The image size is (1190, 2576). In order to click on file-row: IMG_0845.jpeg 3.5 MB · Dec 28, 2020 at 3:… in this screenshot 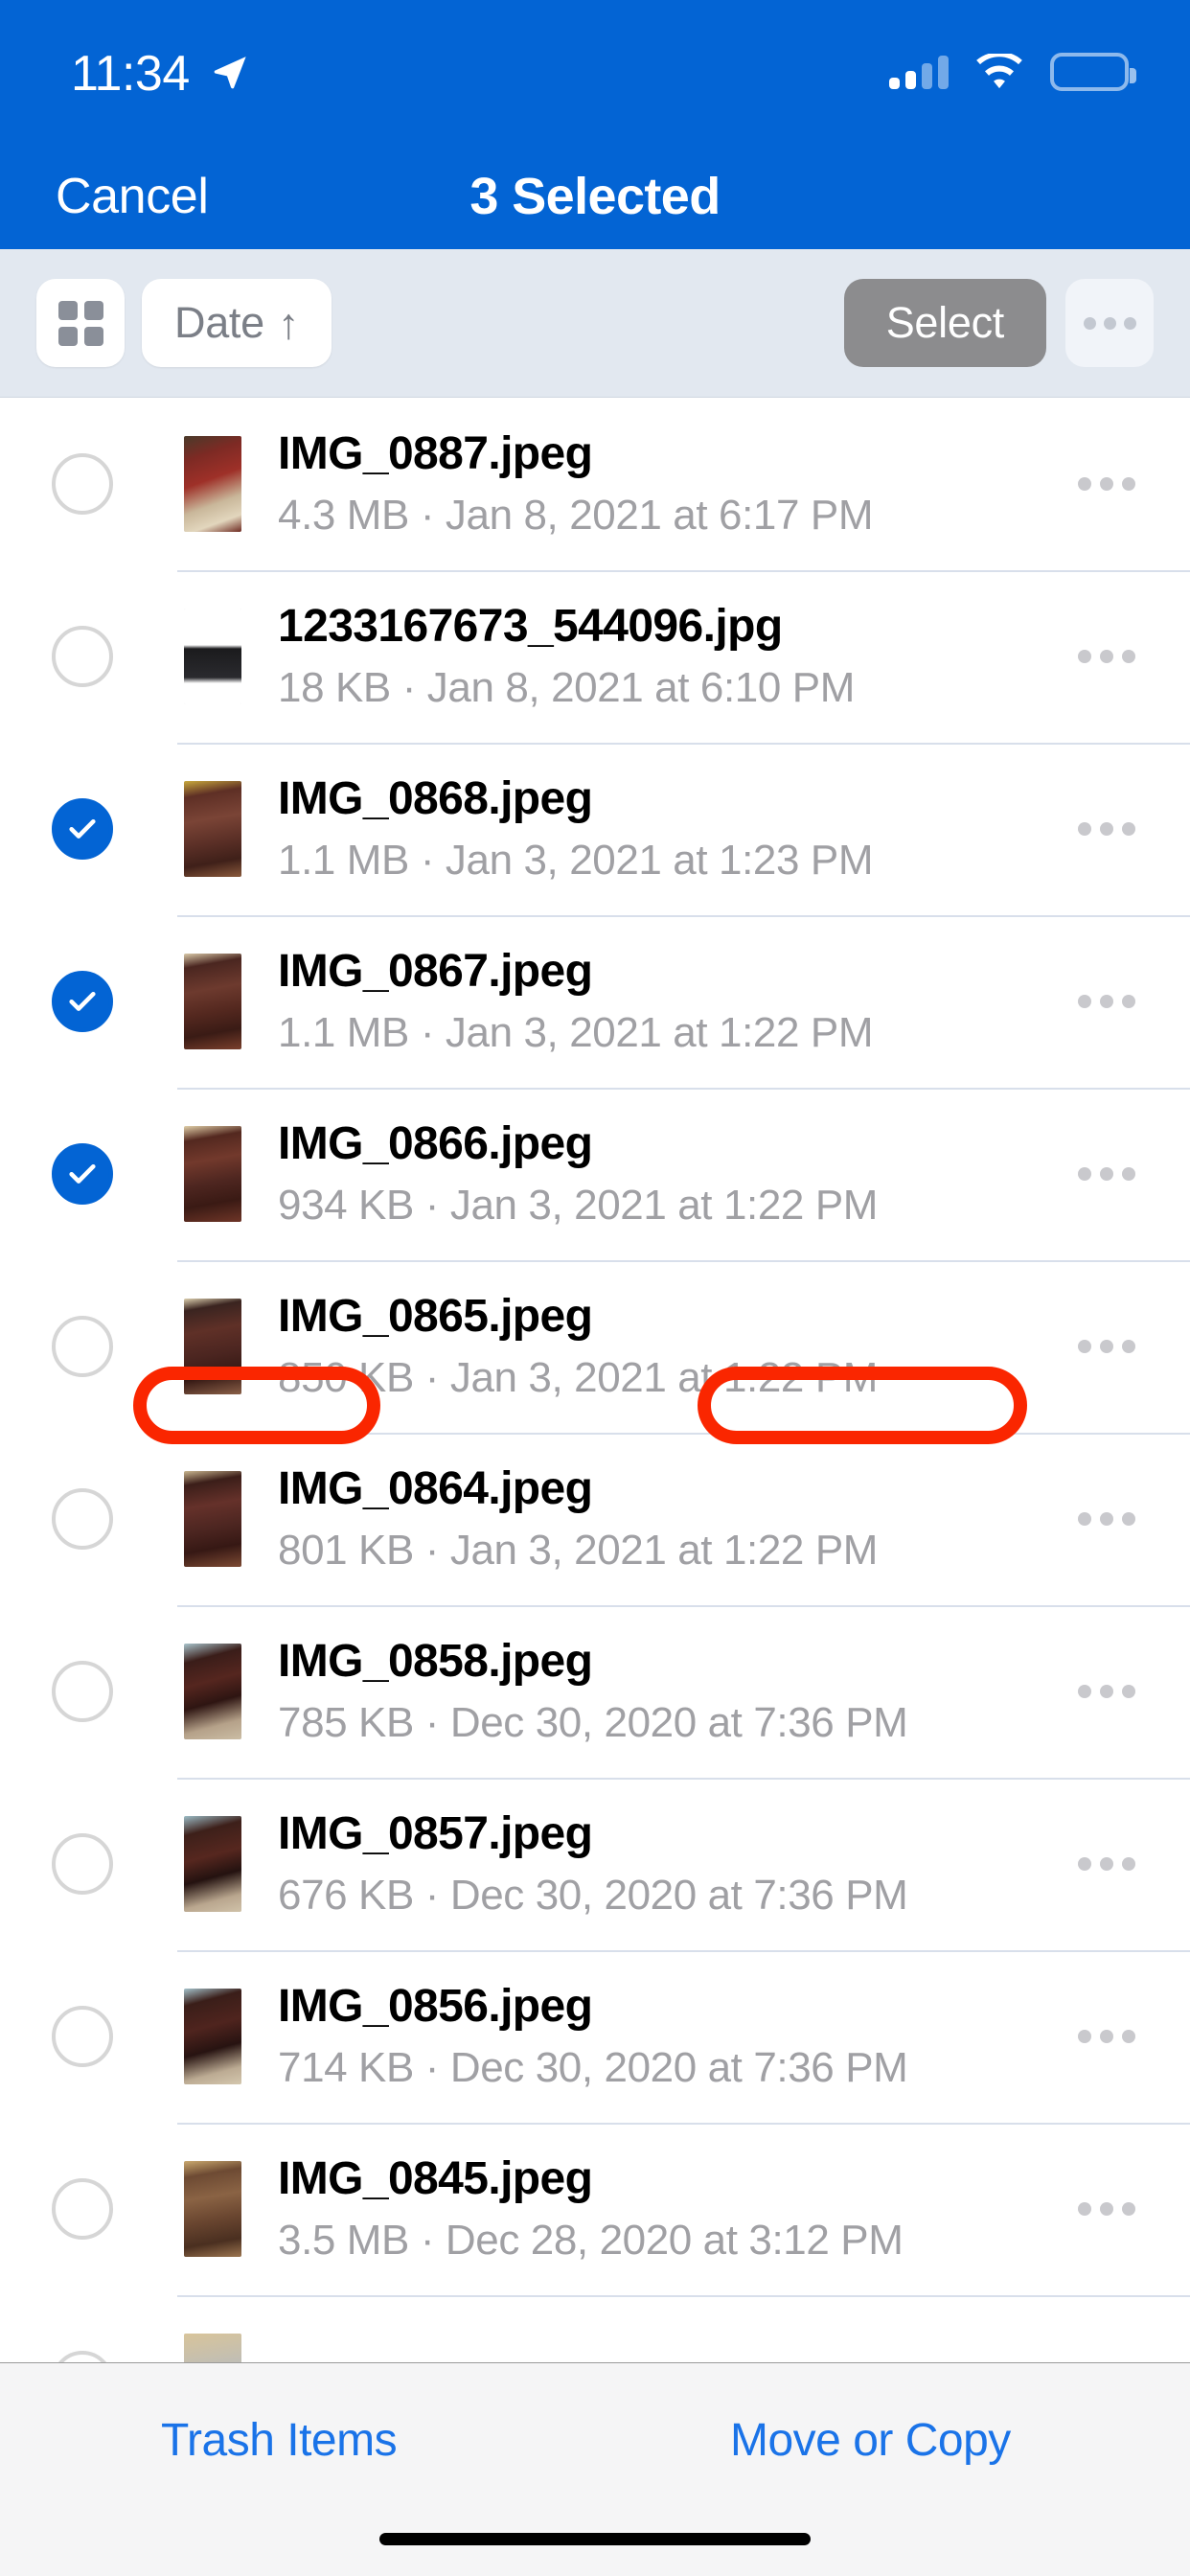, I will do `click(595, 2209)`.